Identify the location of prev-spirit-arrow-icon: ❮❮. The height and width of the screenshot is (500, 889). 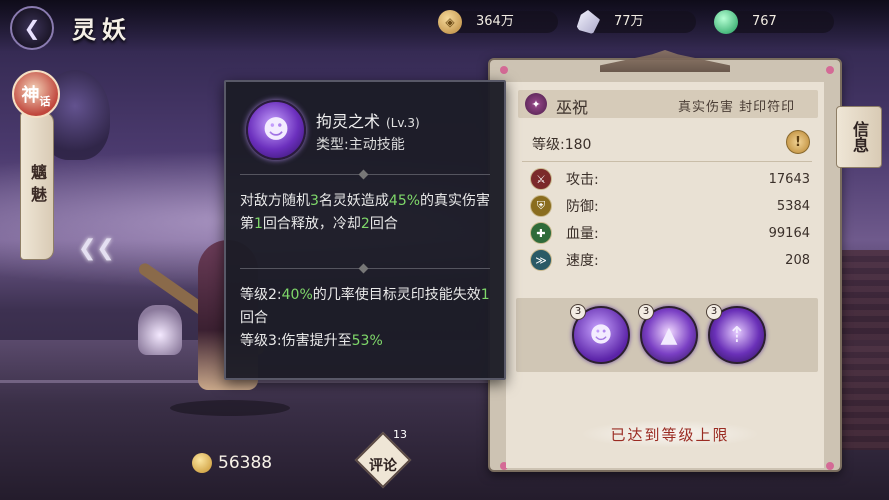
(96, 249).